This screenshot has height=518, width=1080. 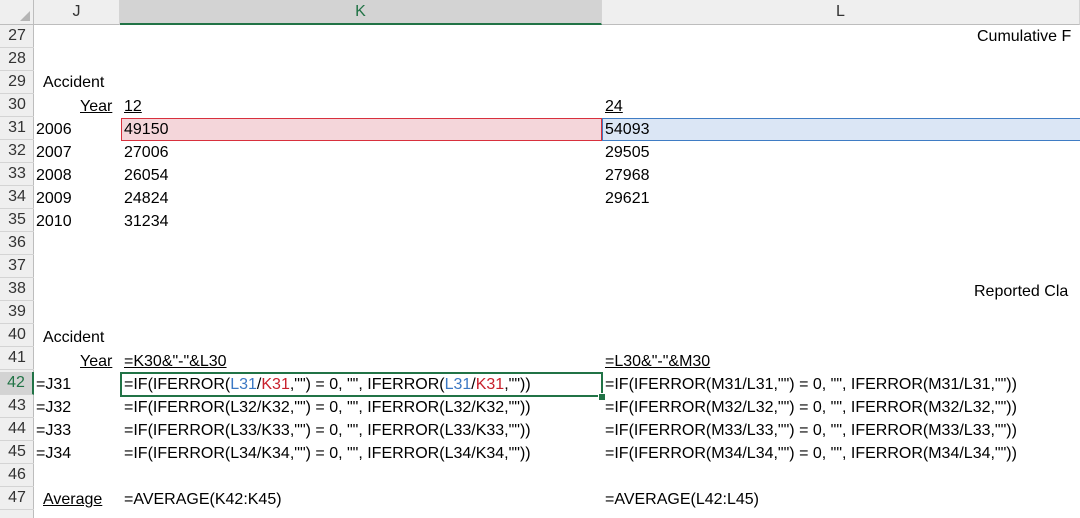 What do you see at coordinates (54, 198) in the screenshot?
I see `cell-j34: 2009` at bounding box center [54, 198].